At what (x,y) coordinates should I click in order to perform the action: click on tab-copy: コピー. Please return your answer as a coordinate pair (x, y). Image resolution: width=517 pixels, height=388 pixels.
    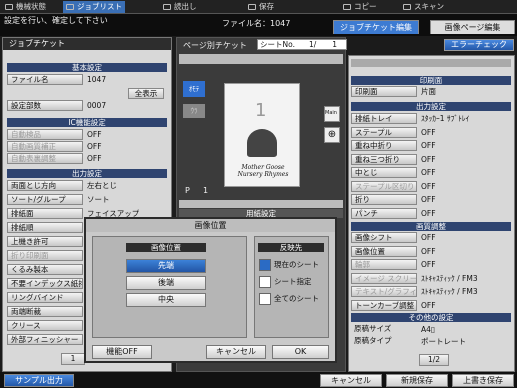
    Looking at the image, I should click on (367, 7).